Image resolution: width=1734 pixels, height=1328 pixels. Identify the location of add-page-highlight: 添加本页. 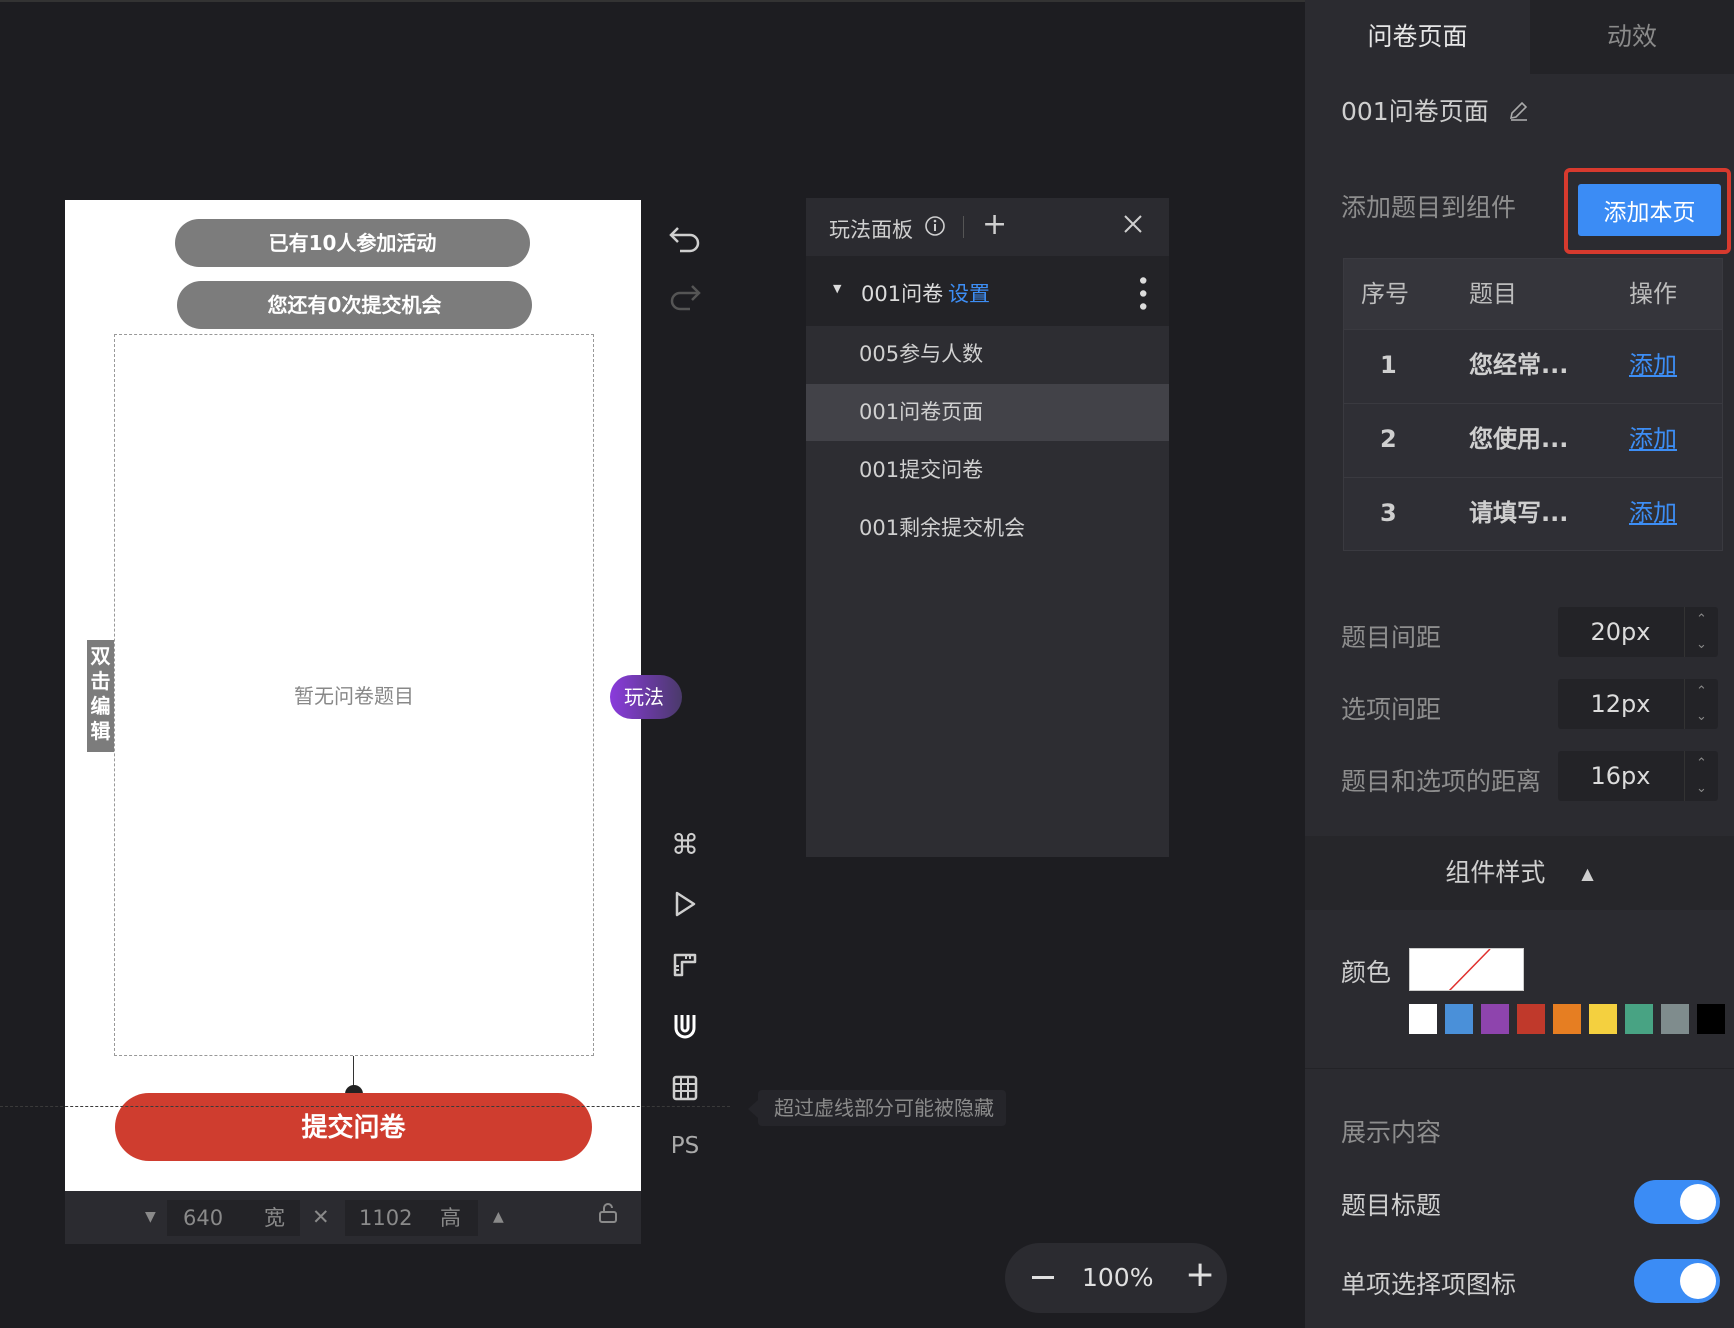
(1647, 211).